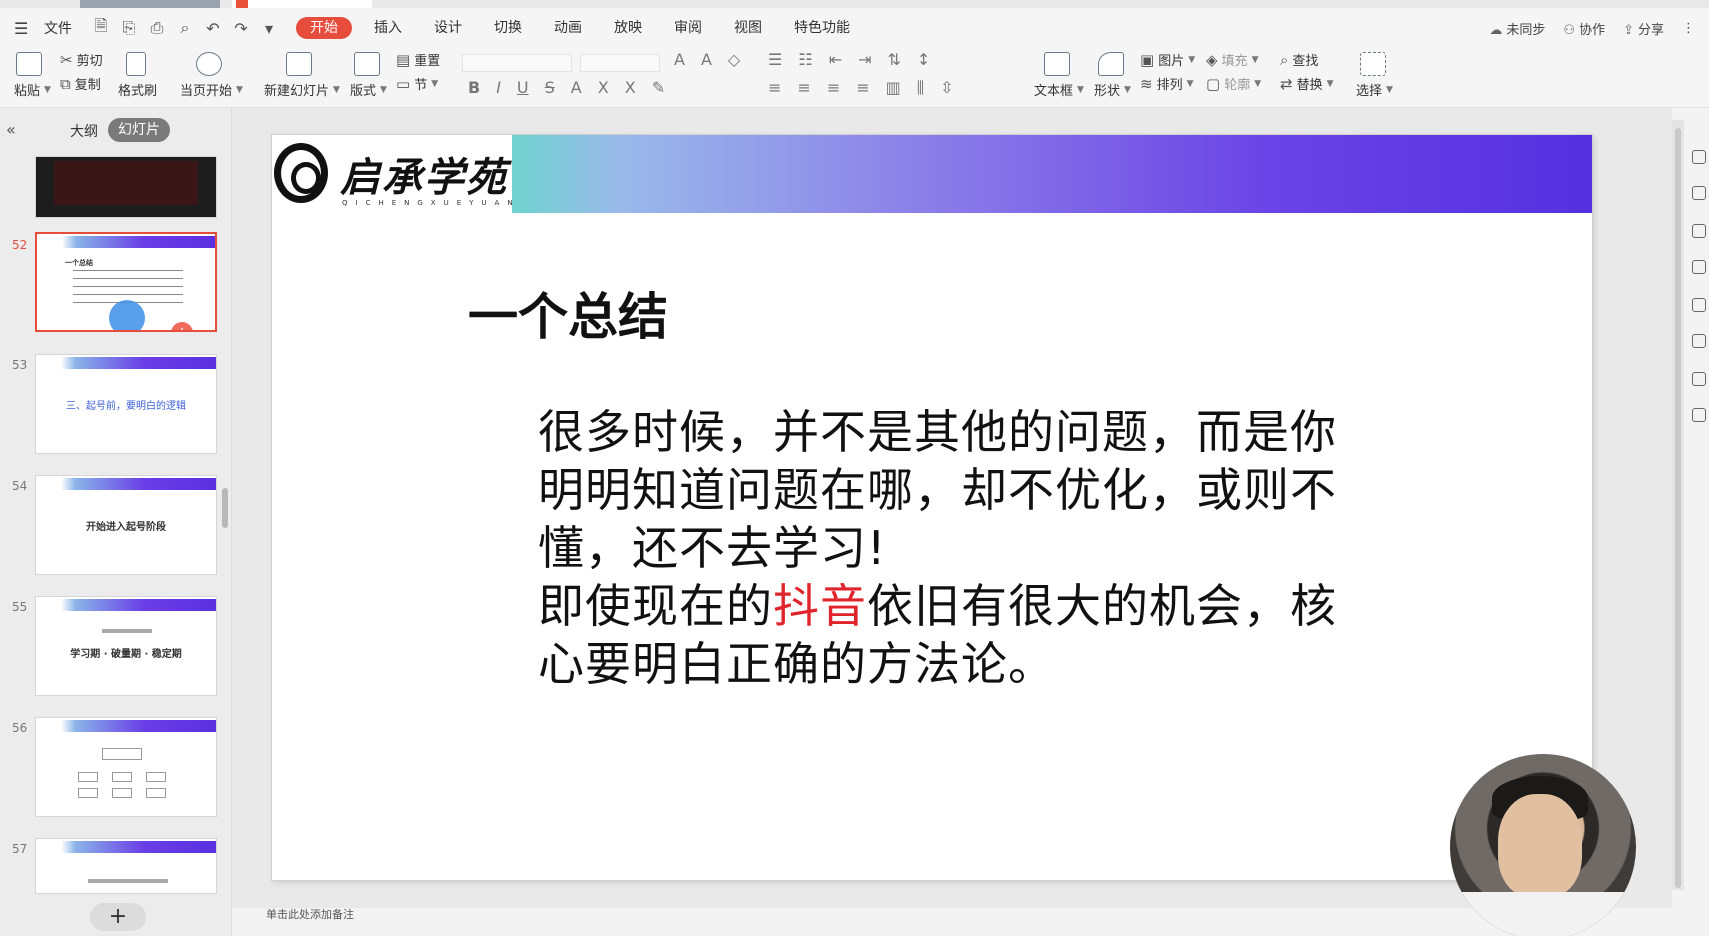 Image resolution: width=1709 pixels, height=936 pixels. What do you see at coordinates (893, 88) in the screenshot?
I see `distribute-icon: ▥` at bounding box center [893, 88].